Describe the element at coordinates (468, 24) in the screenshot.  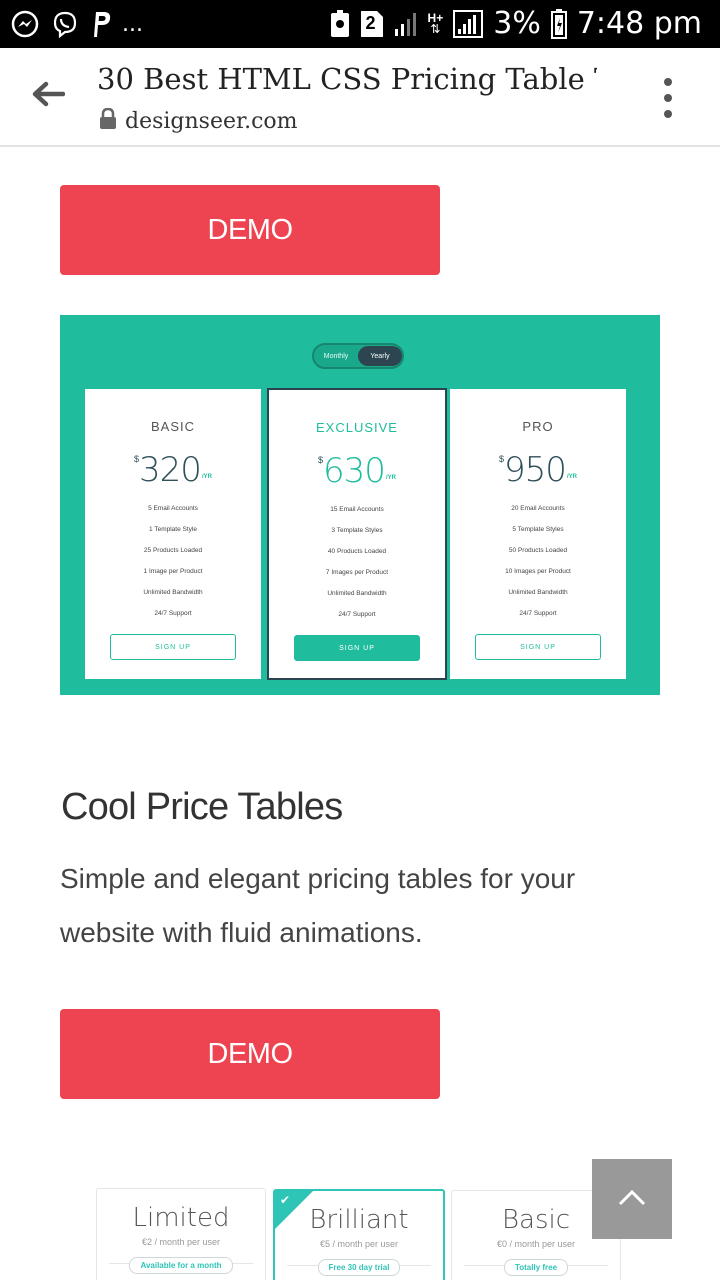
I see `signal-strong-icon` at that location.